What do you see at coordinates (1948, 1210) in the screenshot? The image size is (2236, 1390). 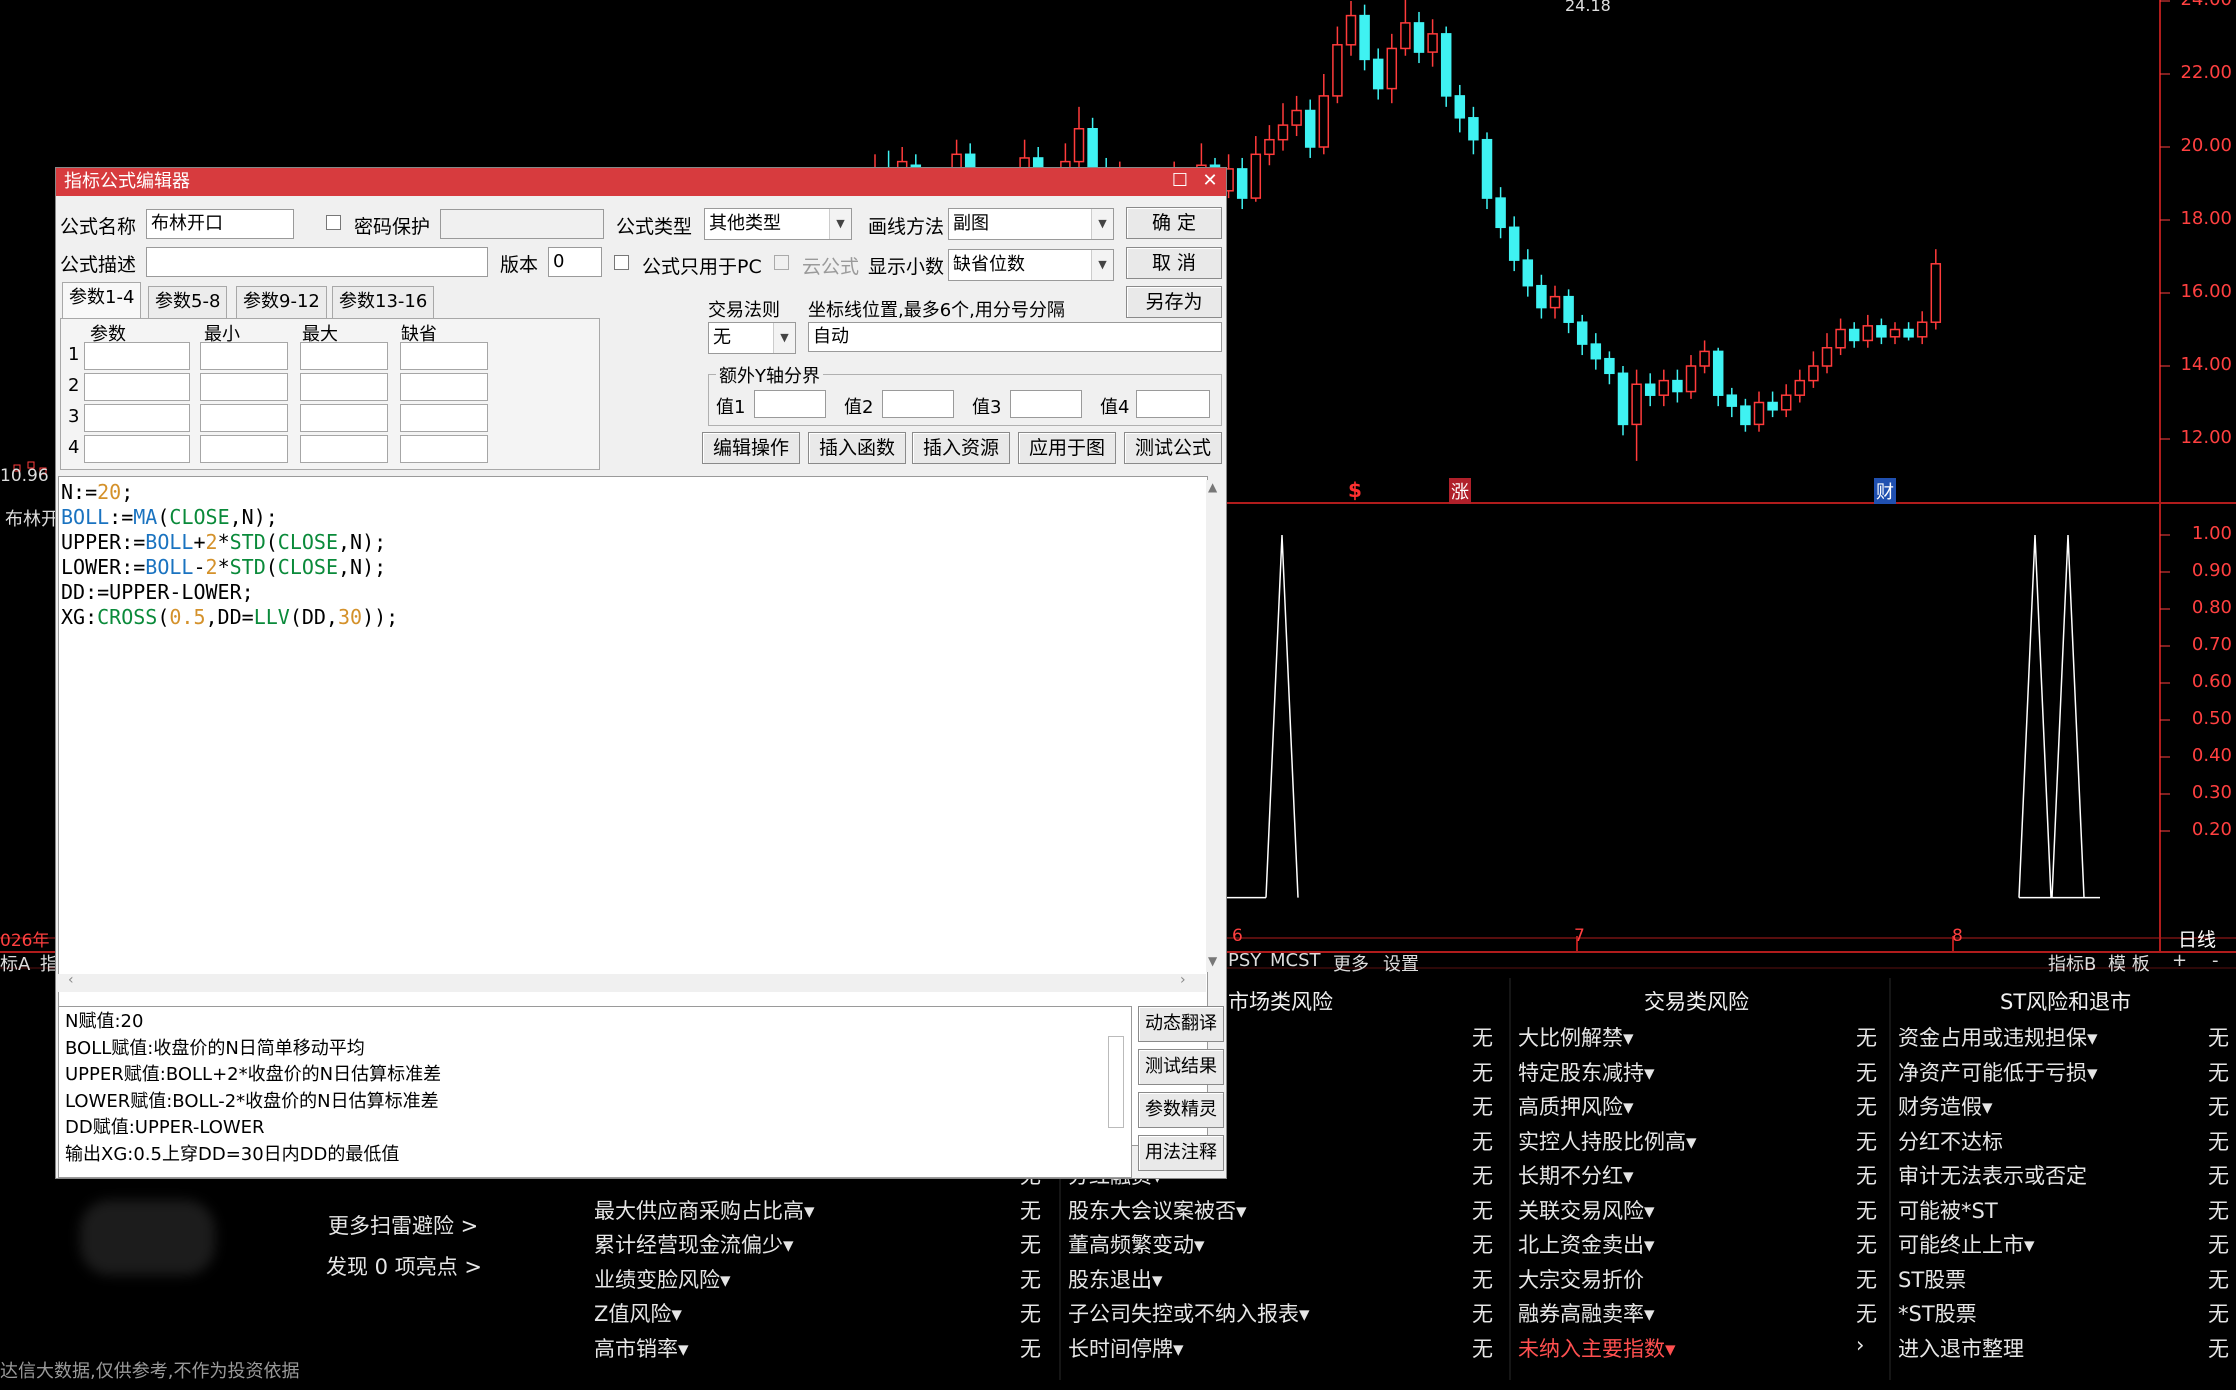 I see `risk-item-name: 可能被*ST` at bounding box center [1948, 1210].